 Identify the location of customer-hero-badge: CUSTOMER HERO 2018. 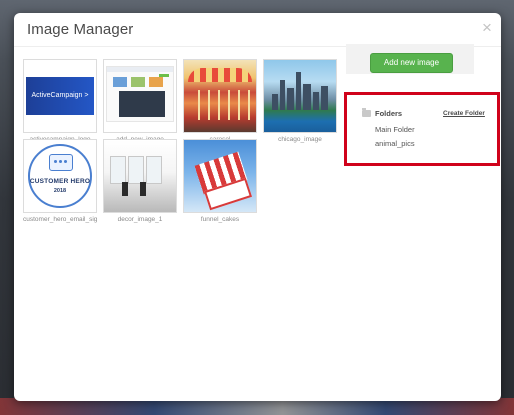
(60, 176).